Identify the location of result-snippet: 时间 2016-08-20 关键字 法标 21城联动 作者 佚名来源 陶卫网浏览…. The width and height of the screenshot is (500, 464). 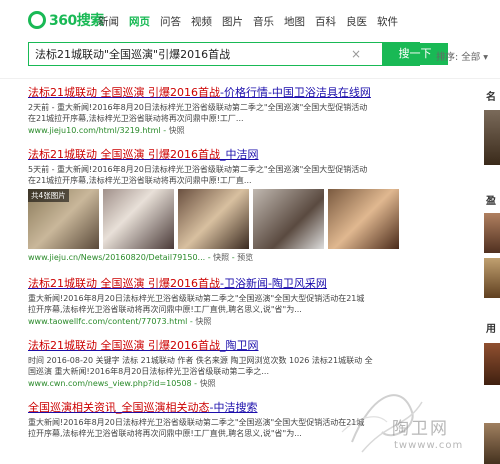
(200, 360).